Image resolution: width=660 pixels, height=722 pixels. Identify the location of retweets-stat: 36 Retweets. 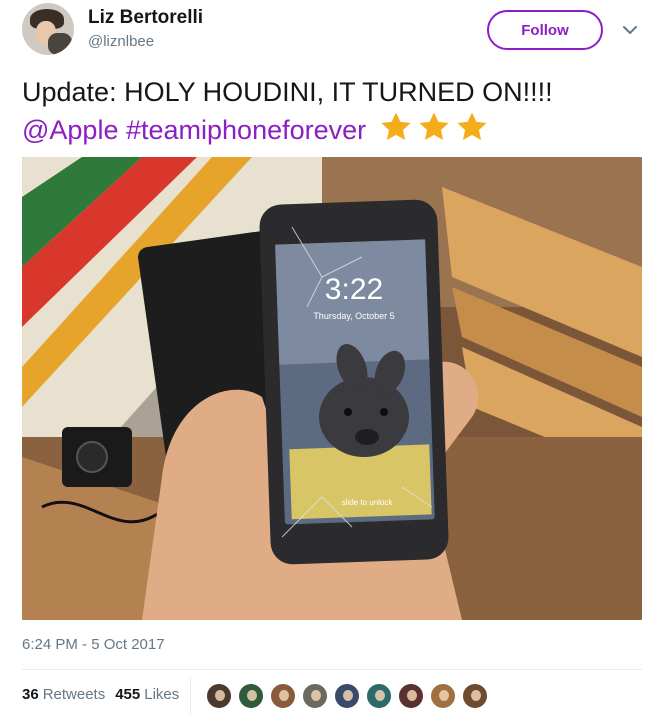
(63, 694).